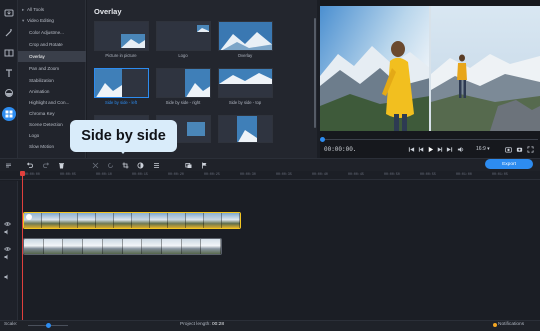  Describe the element at coordinates (245, 102) in the screenshot. I see `thumb-label: Side by side - top` at that location.